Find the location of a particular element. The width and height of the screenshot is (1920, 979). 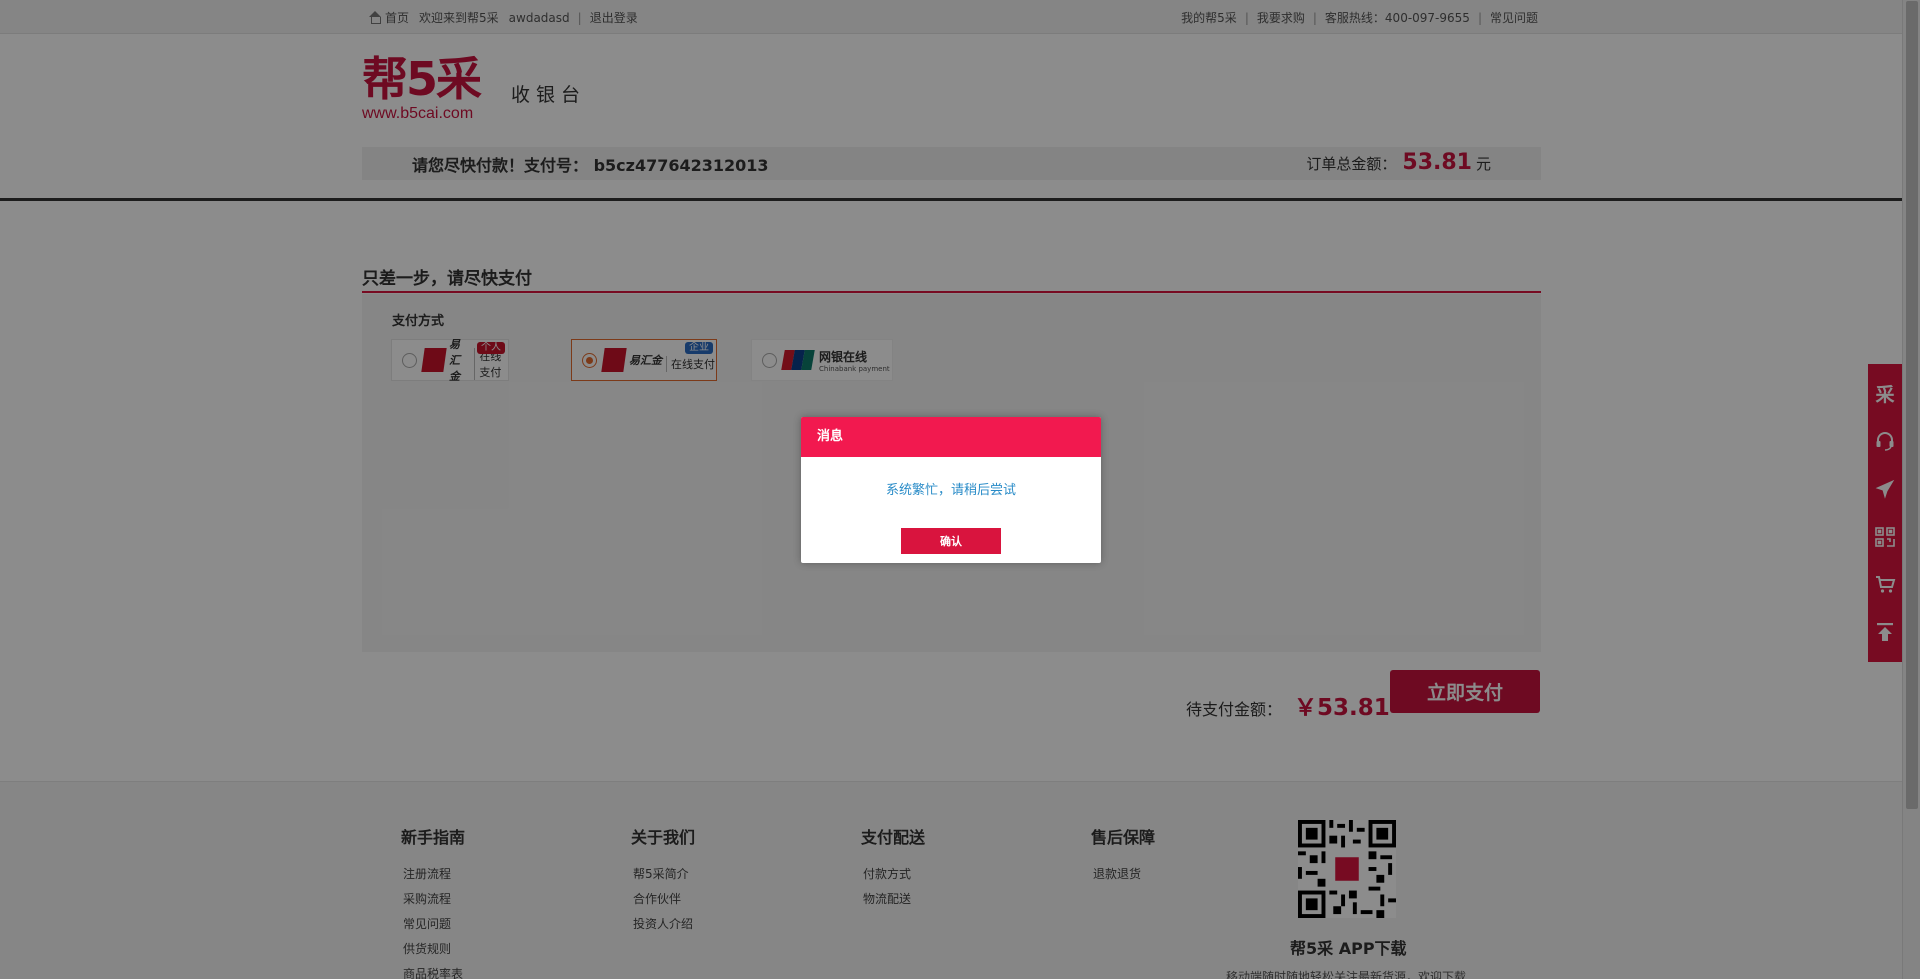

message-dialog: 消息 系统繁忙，请稍后尝试 确认 is located at coordinates (951, 490).